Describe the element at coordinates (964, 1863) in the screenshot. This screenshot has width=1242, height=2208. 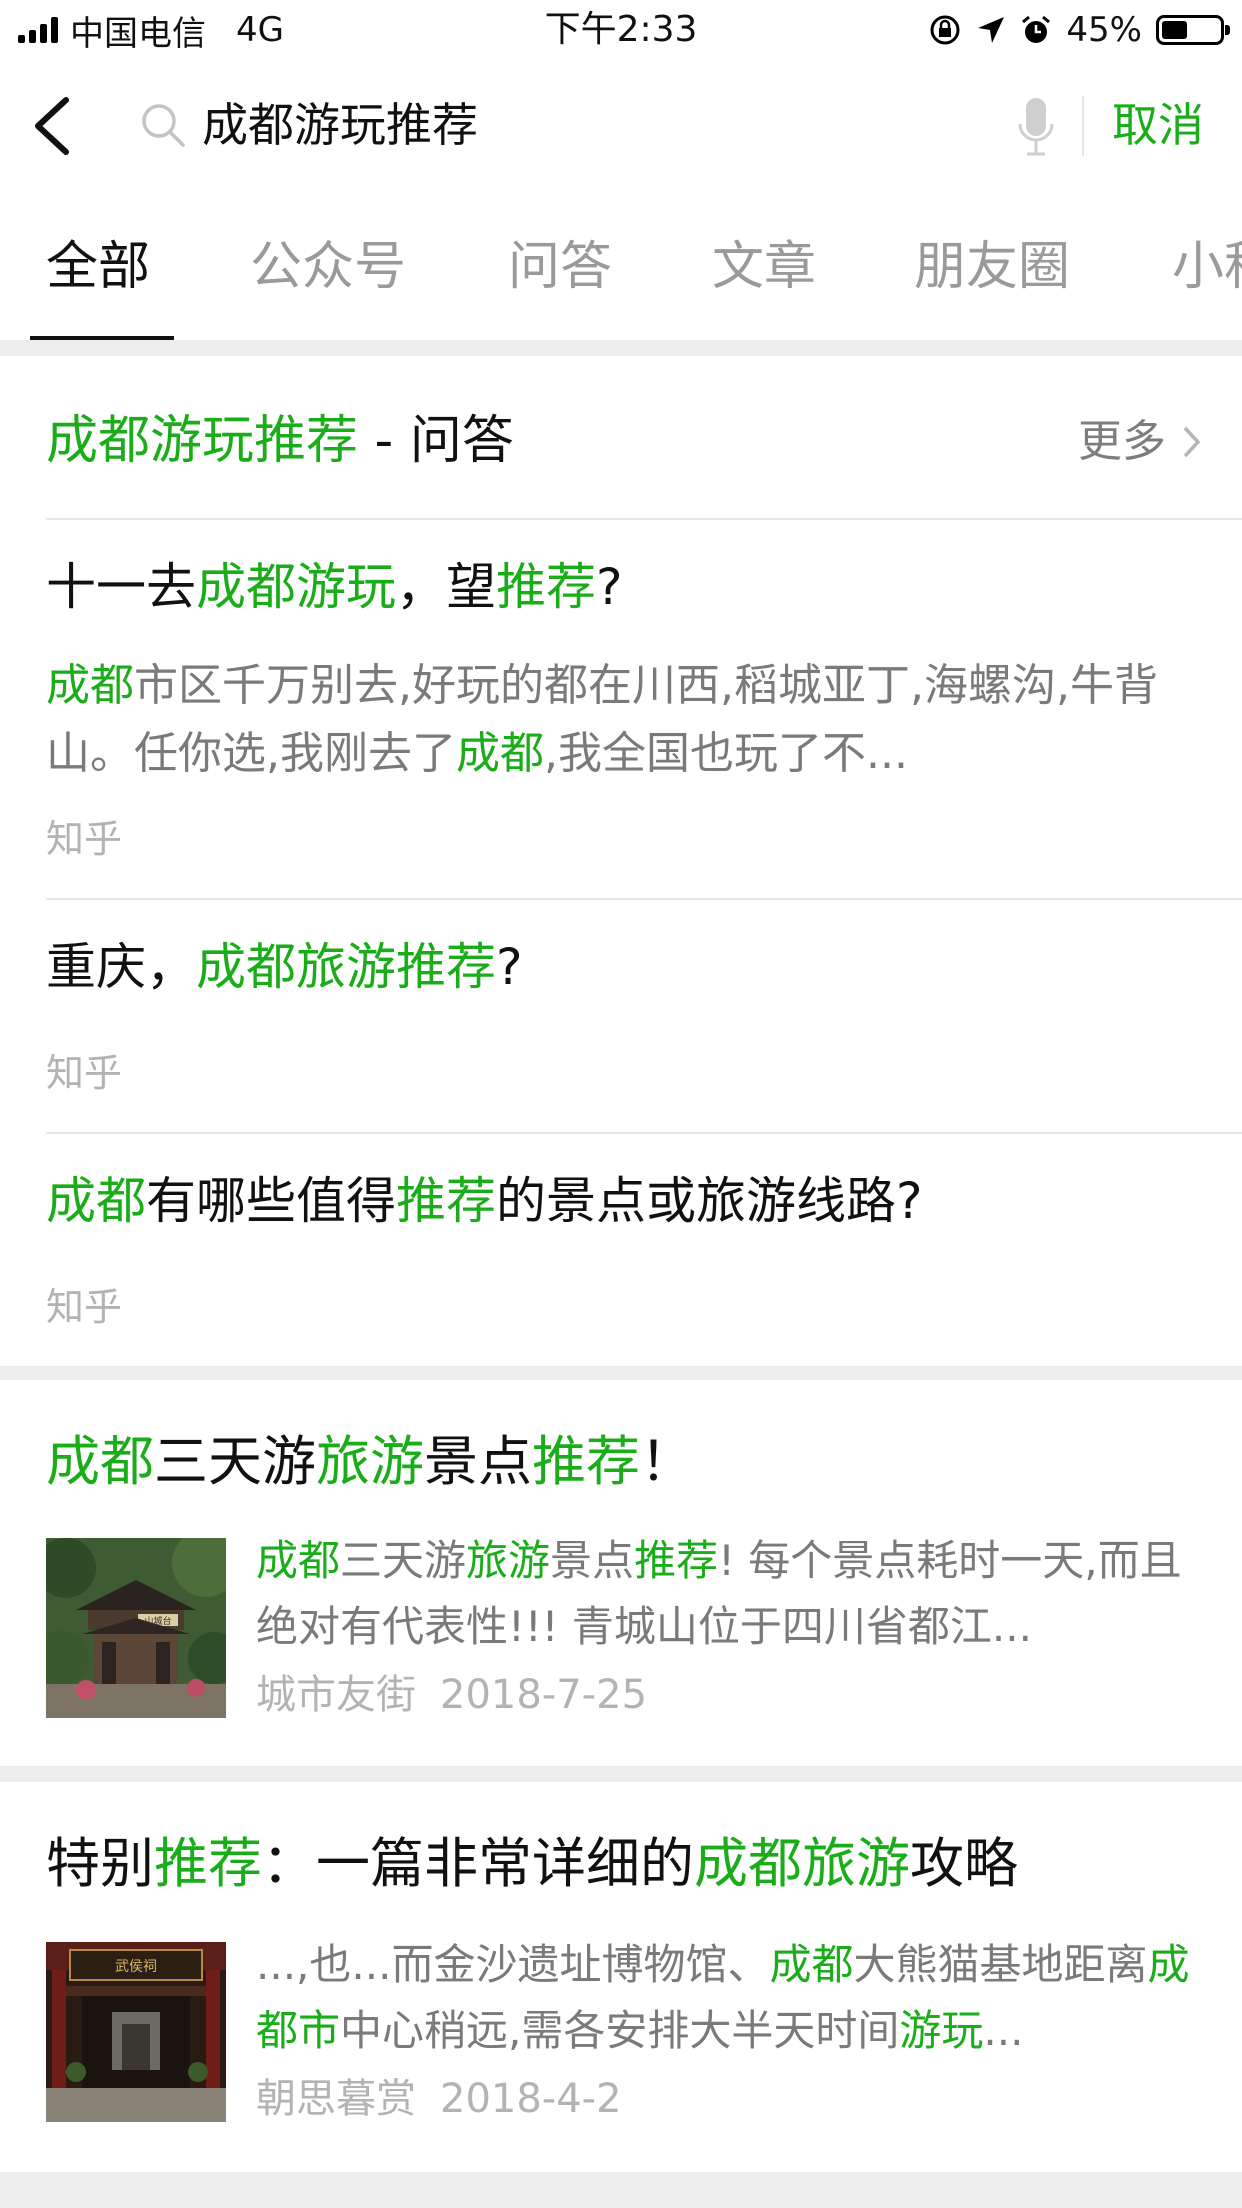
I see `text-segment: 攻略` at that location.